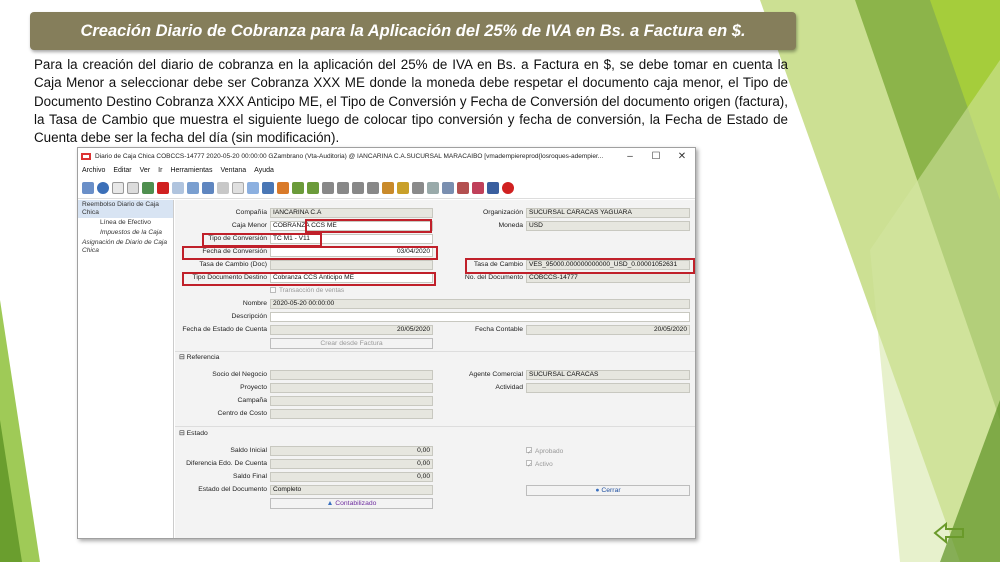 The height and width of the screenshot is (562, 1000). What do you see at coordinates (178, 187) in the screenshot?
I see `grid-icon` at bounding box center [178, 187].